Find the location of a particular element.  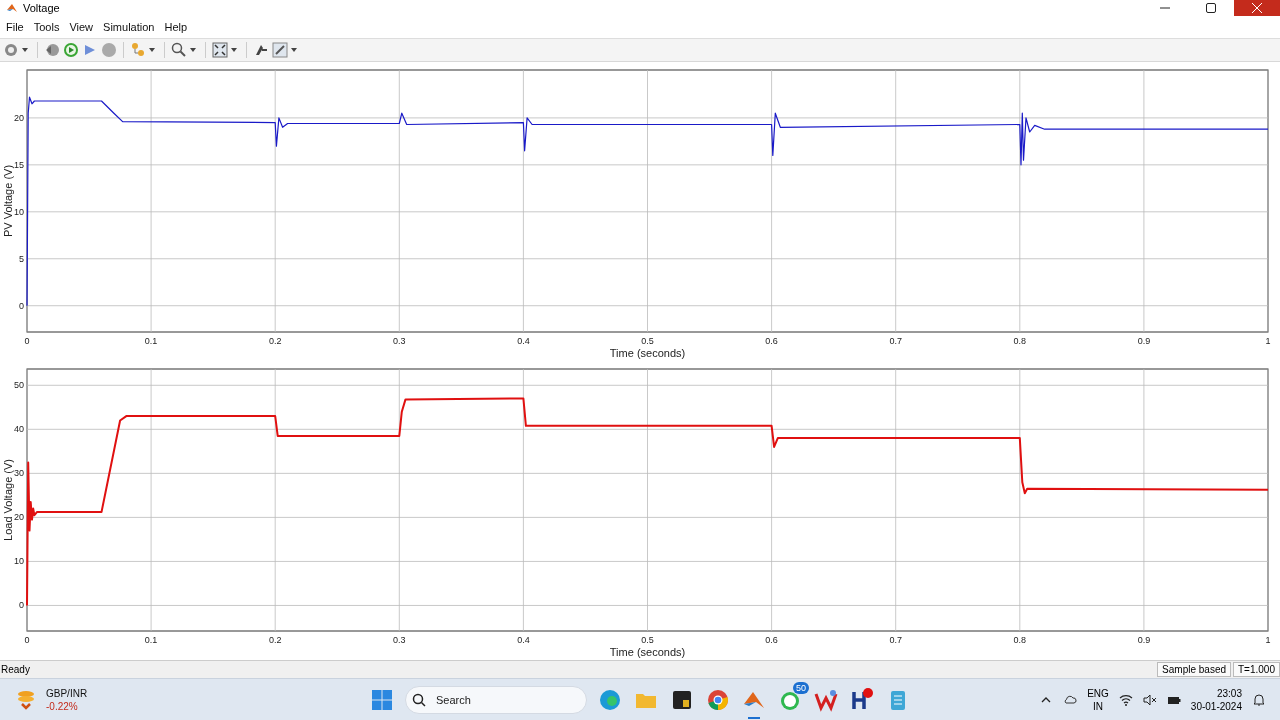

tick-label: 50 is located at coordinates (19, 385).